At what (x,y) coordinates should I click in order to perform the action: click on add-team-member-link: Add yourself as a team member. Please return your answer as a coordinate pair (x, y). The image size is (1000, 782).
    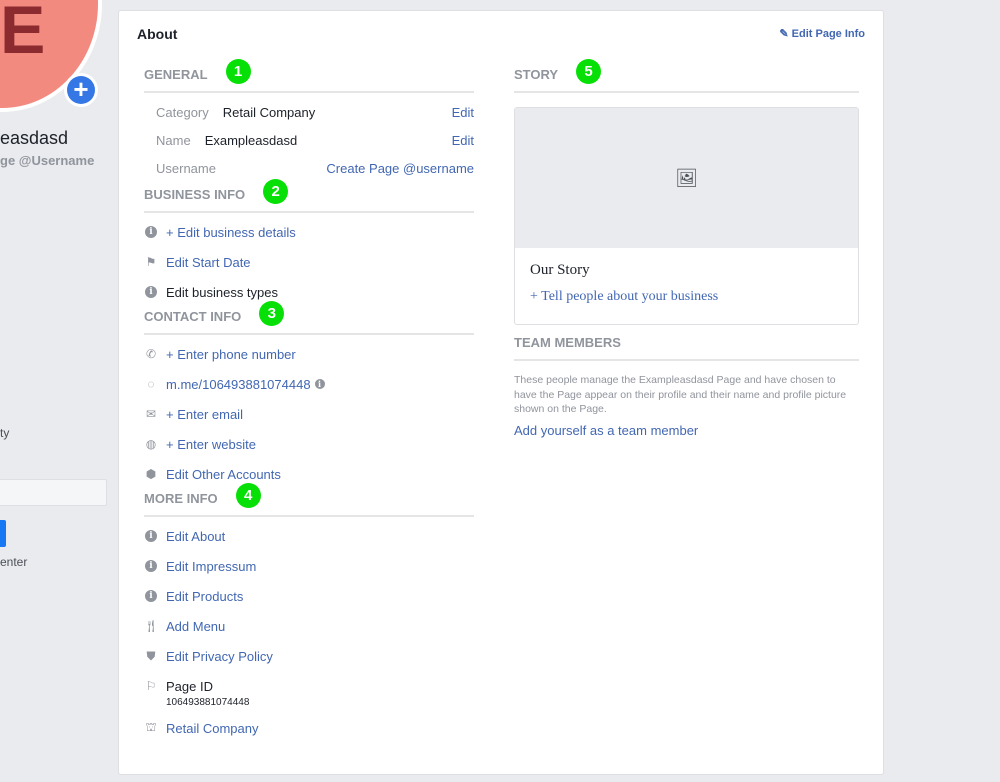
    Looking at the image, I should click on (686, 430).